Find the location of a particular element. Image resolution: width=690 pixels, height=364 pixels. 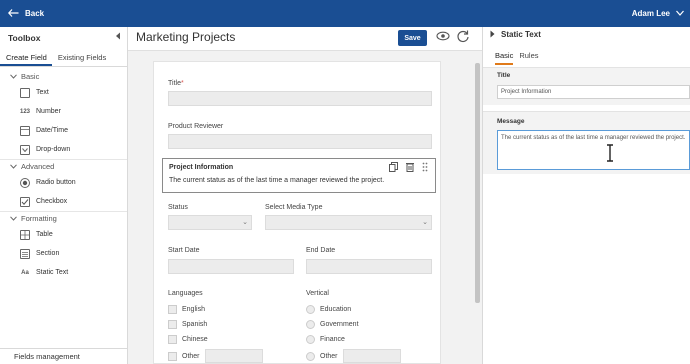

static-text-icon: Aa is located at coordinates (25, 272).